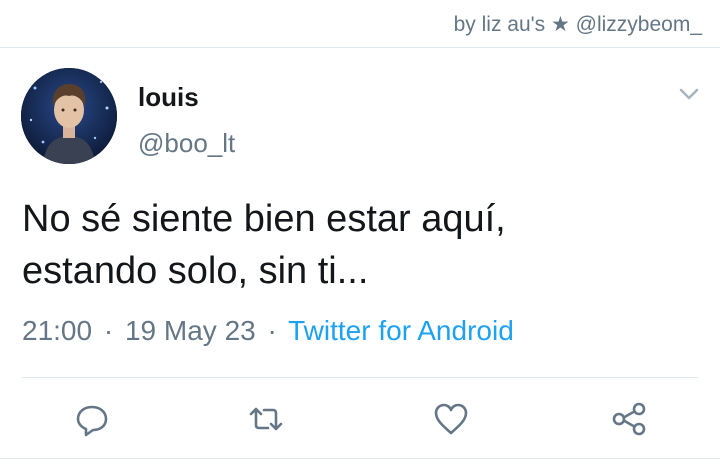 This screenshot has height=472, width=720. Describe the element at coordinates (629, 419) in the screenshot. I see `share-icon` at that location.